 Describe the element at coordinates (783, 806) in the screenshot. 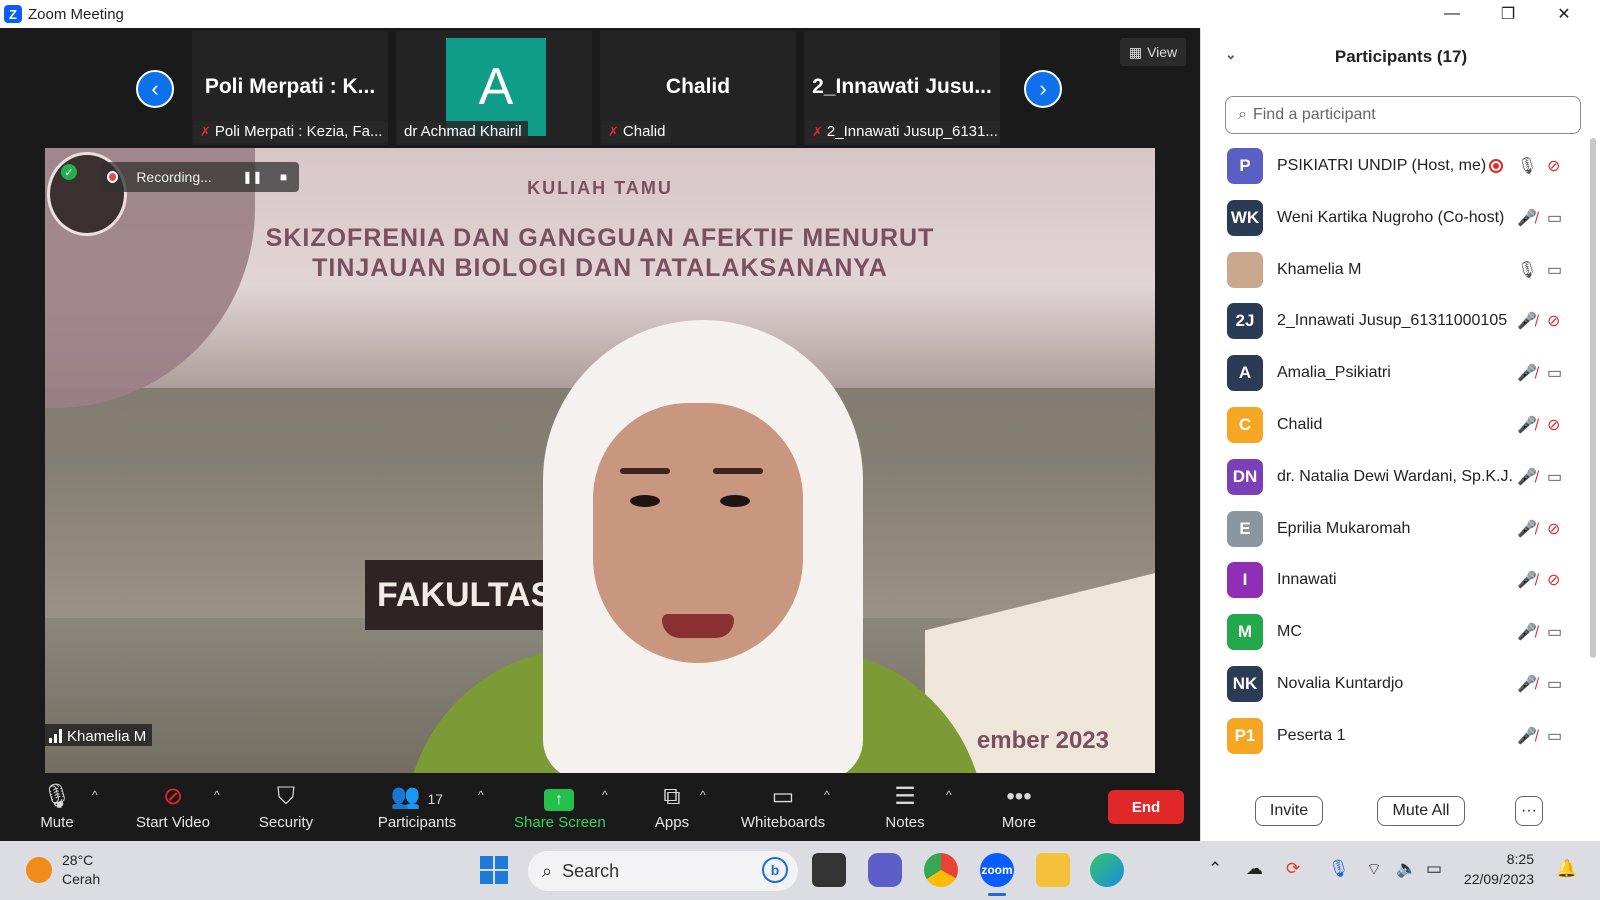

I see `whiteboards-button: ▭ Whiteboards` at that location.